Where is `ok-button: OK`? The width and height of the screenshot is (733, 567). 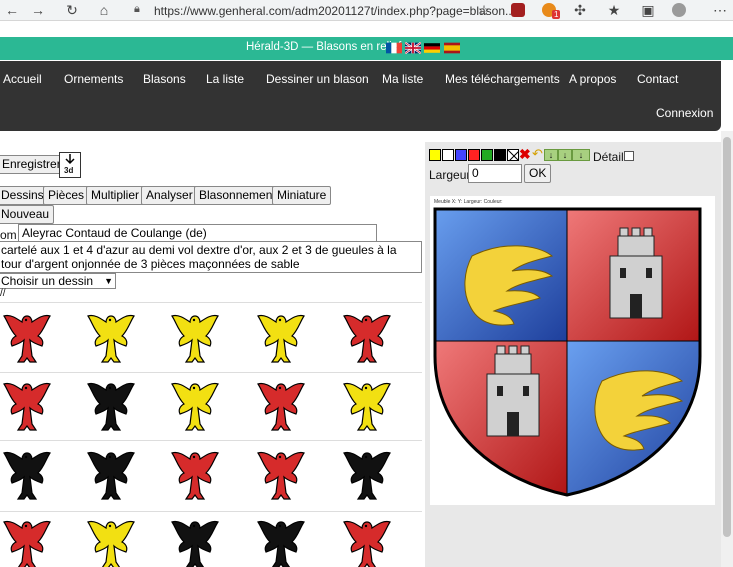 ok-button: OK is located at coordinates (538, 173).